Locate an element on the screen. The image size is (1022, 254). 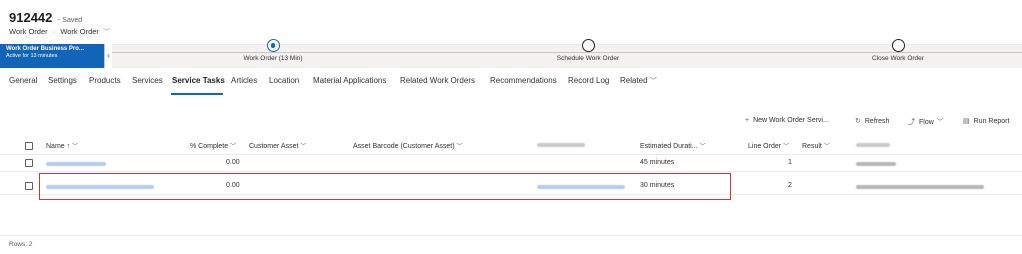
tab-related: Related ﹀ is located at coordinates (638, 81).